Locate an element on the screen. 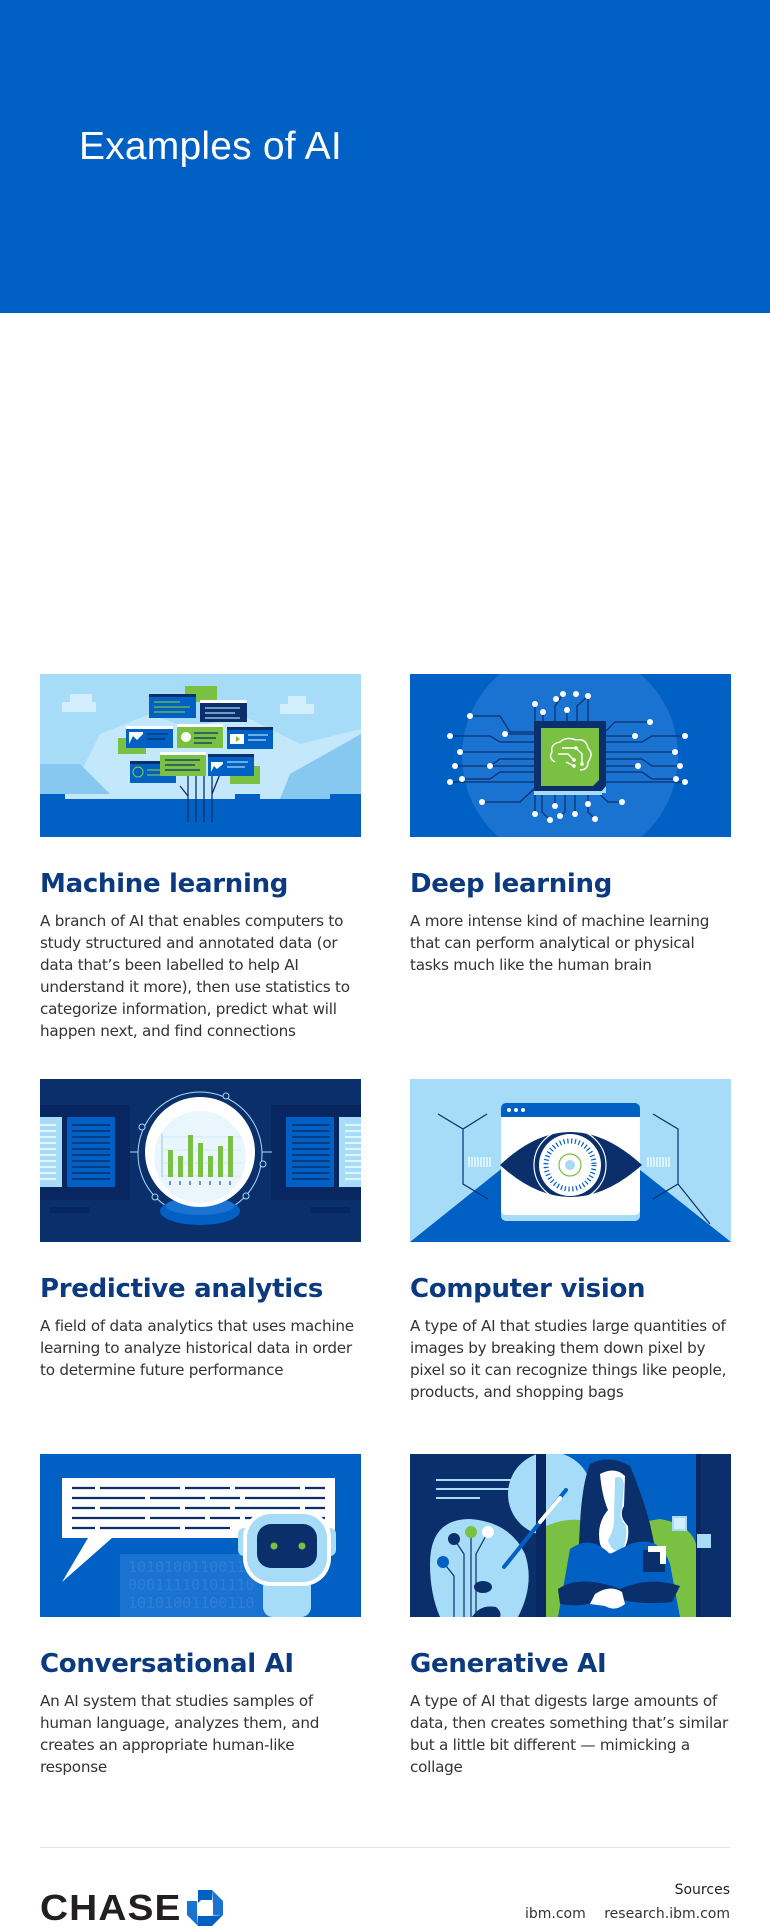 This screenshot has height=1929, width=770. card-title: Deep learning is located at coordinates (511, 884).